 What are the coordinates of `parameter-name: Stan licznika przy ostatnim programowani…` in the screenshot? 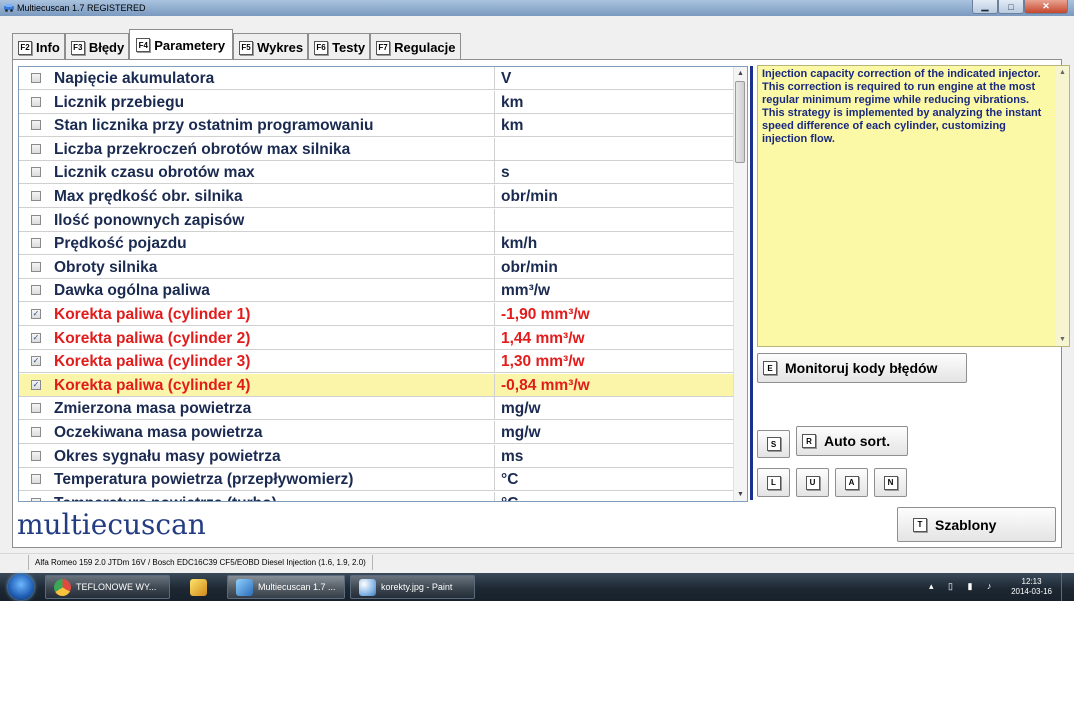 It's located at (214, 126).